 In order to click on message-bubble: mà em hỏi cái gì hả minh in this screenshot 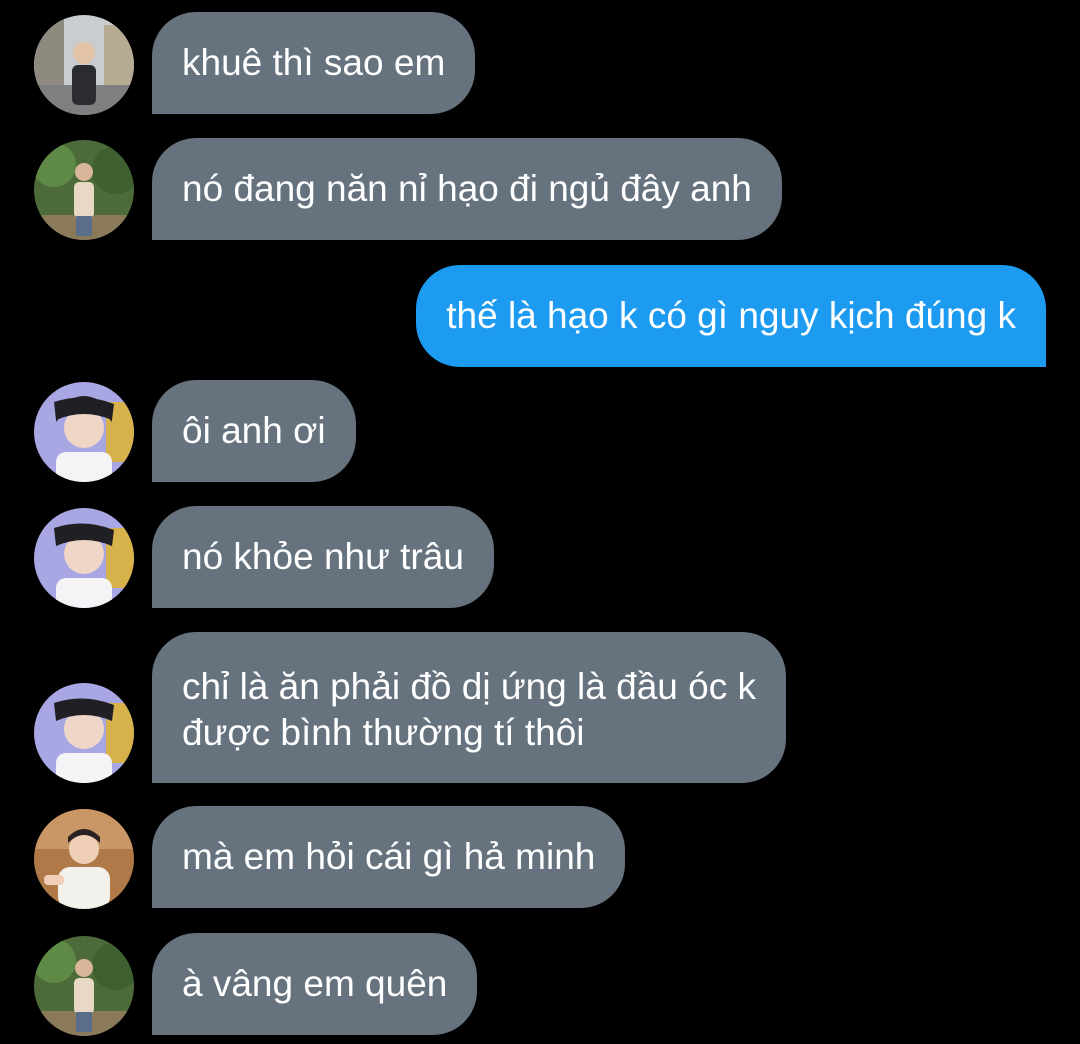, I will do `click(389, 857)`.